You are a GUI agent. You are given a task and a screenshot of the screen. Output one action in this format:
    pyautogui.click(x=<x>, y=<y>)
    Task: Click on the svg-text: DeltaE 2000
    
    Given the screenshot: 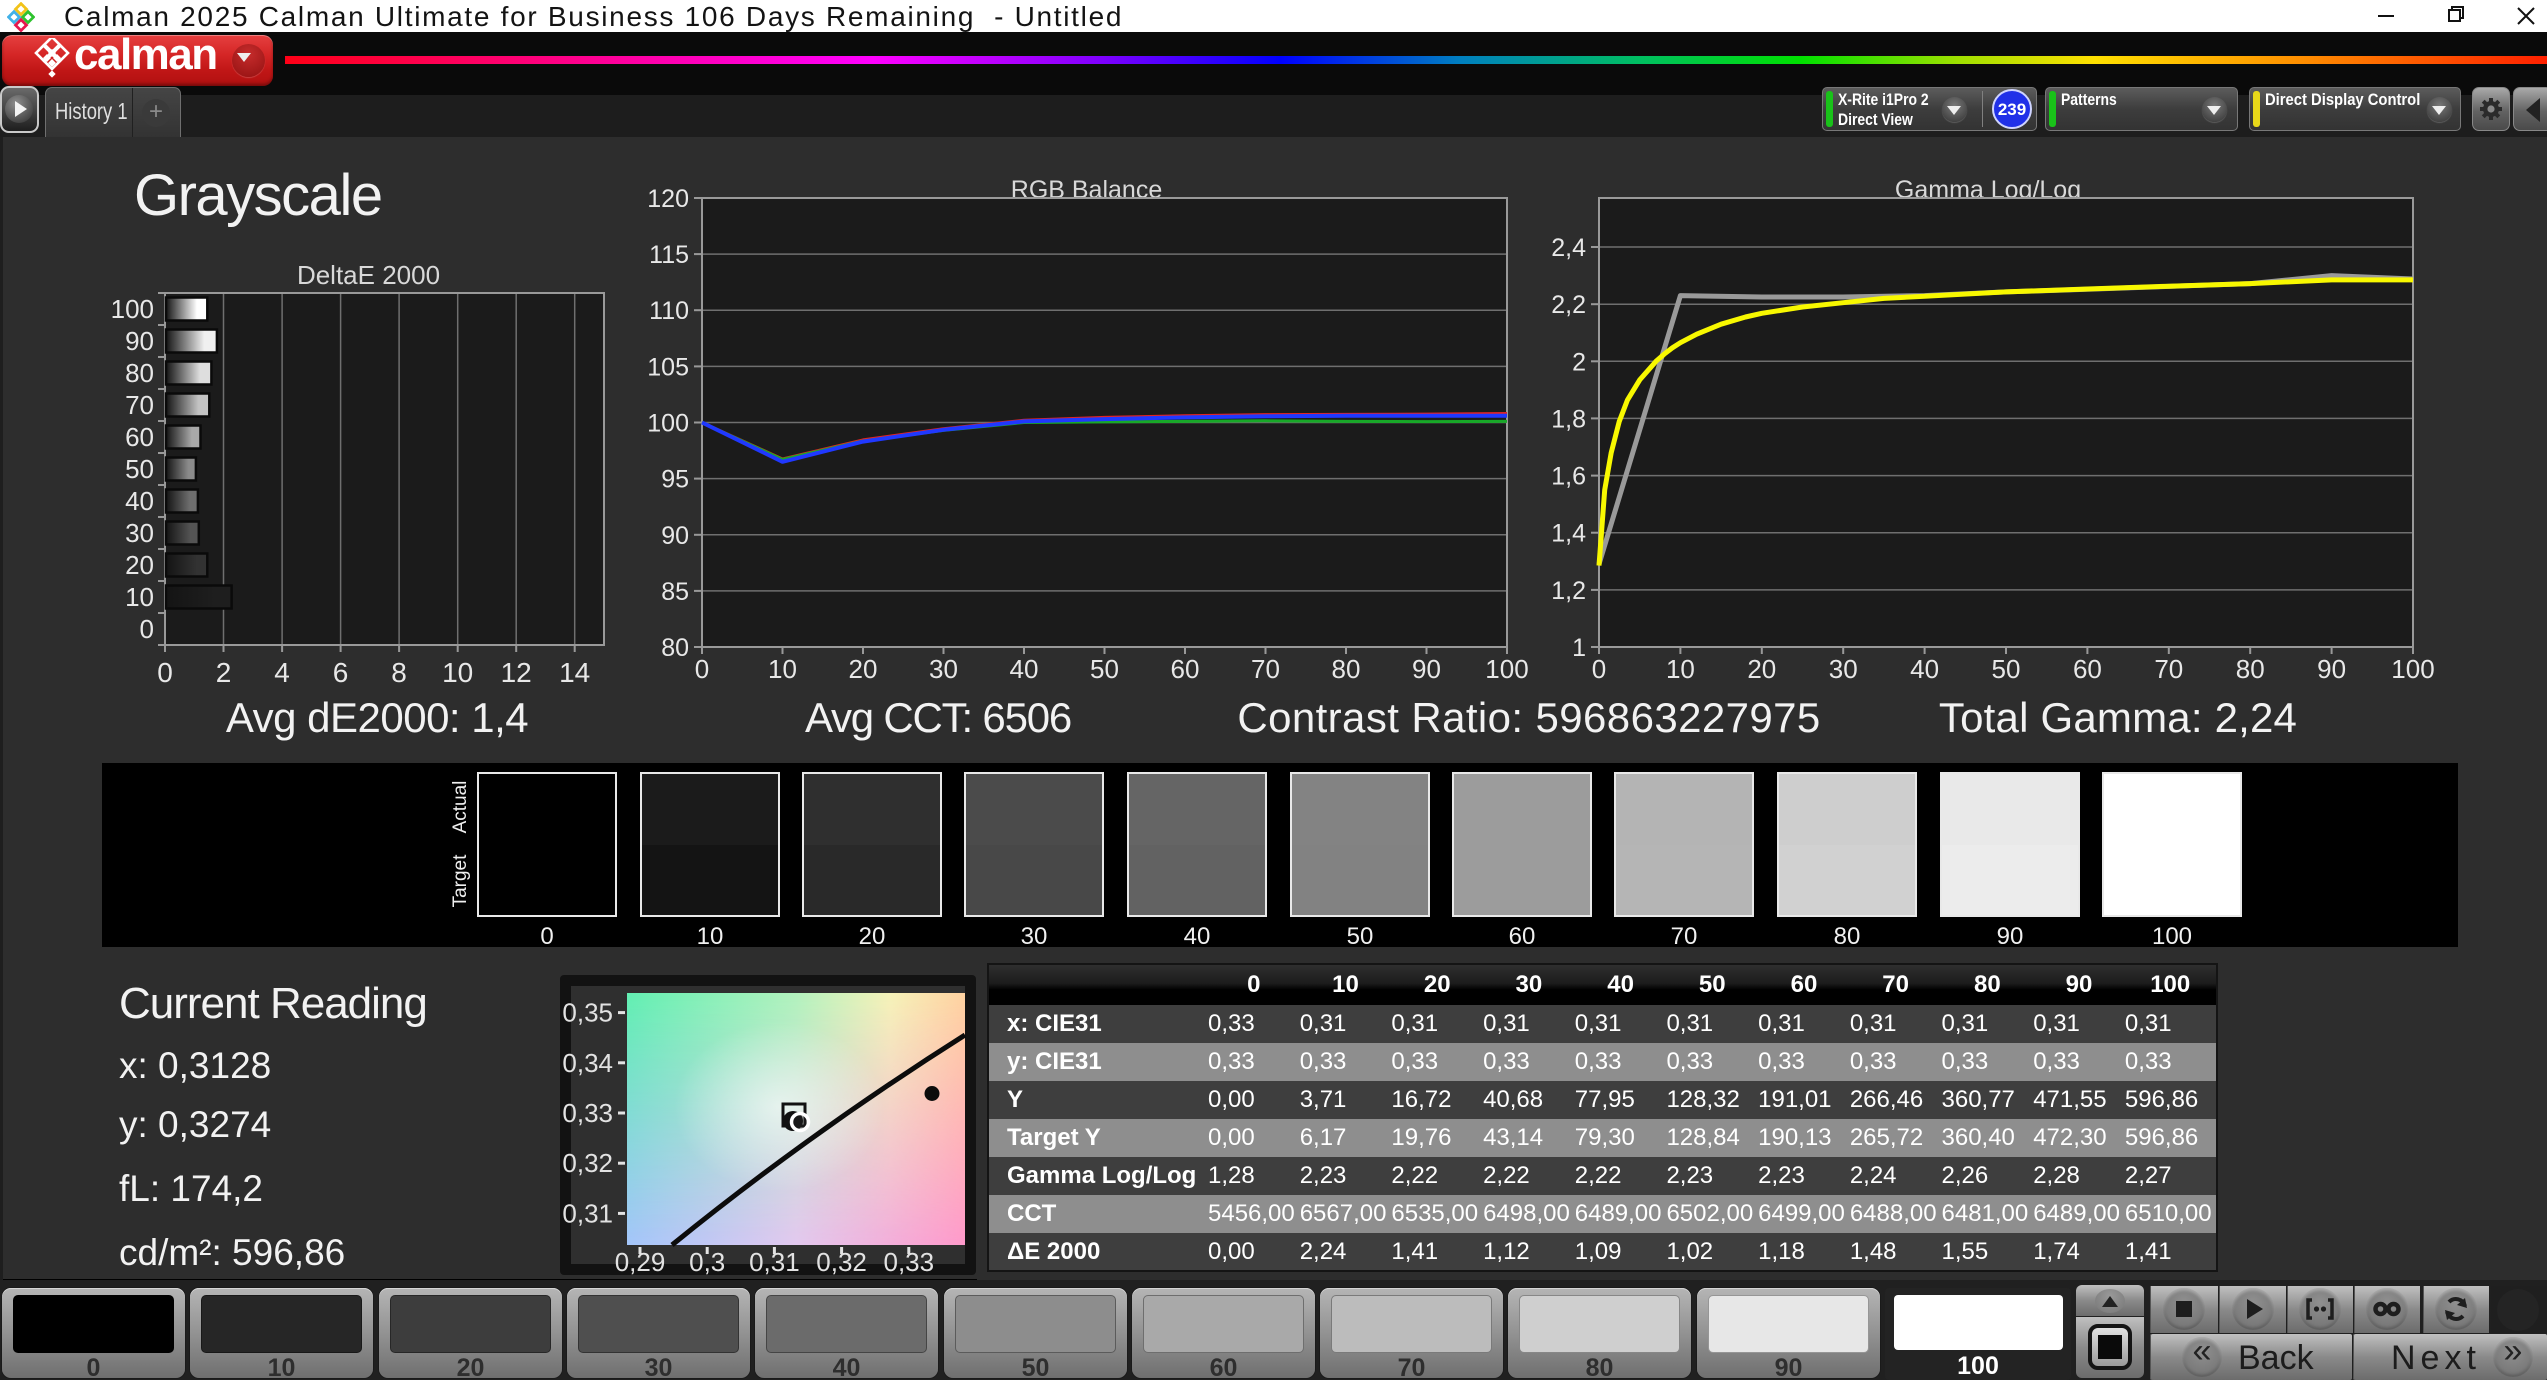 What is the action you would take?
    pyautogui.click(x=368, y=275)
    